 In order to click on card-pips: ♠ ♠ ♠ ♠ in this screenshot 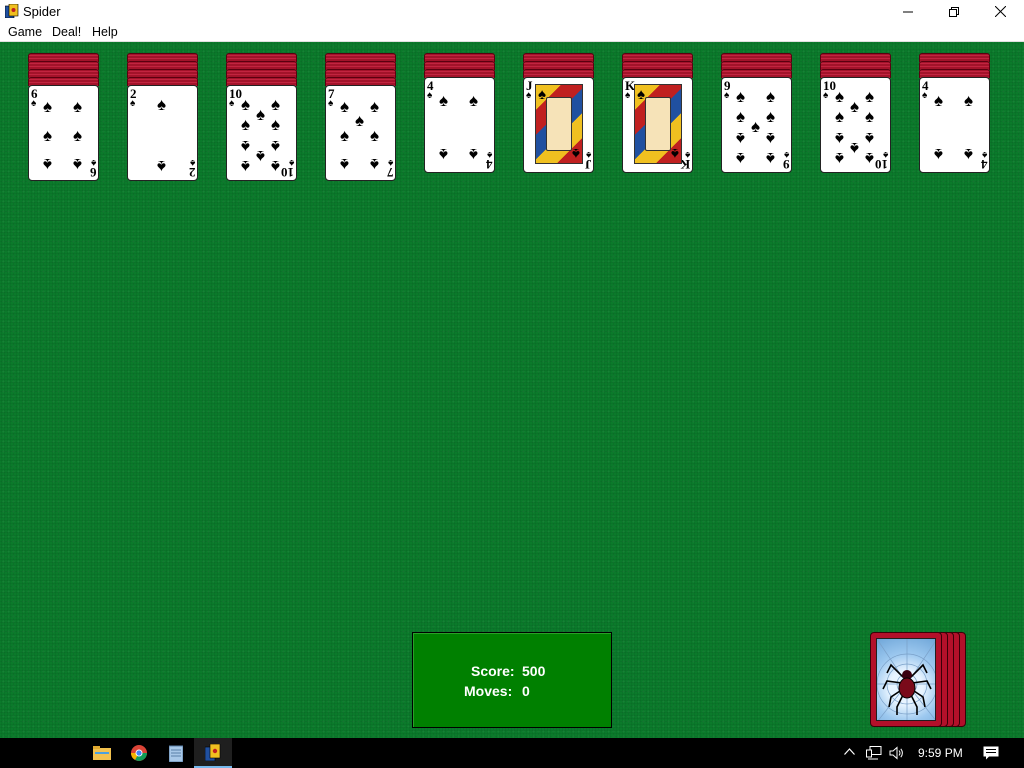, I will do `click(460, 126)`.